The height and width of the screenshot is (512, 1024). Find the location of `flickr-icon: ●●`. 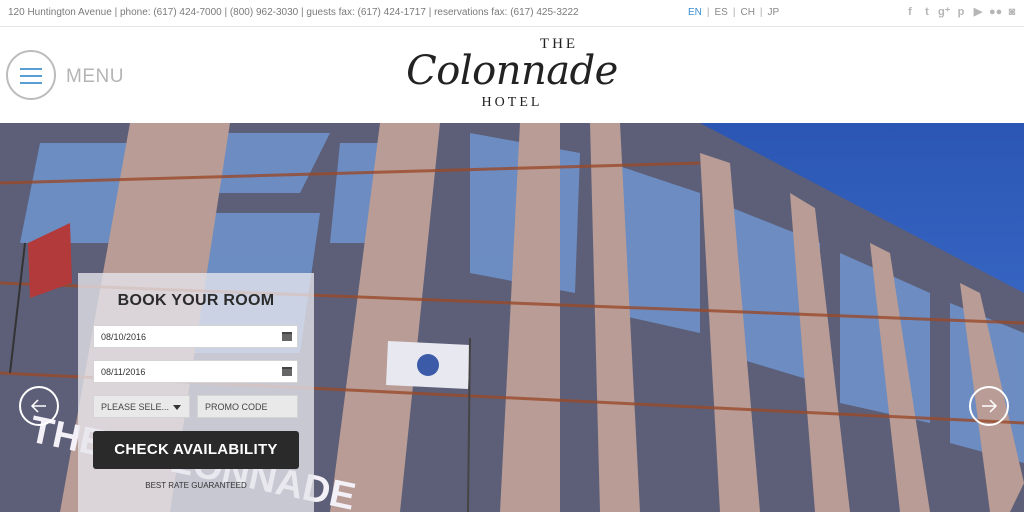

flickr-icon: ●● is located at coordinates (995, 12).